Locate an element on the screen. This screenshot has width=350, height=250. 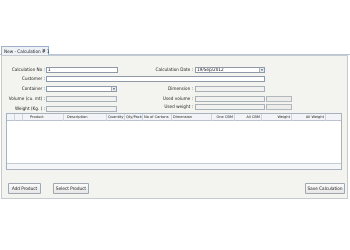
used-weight-label: Used weight : is located at coordinates (178, 106).